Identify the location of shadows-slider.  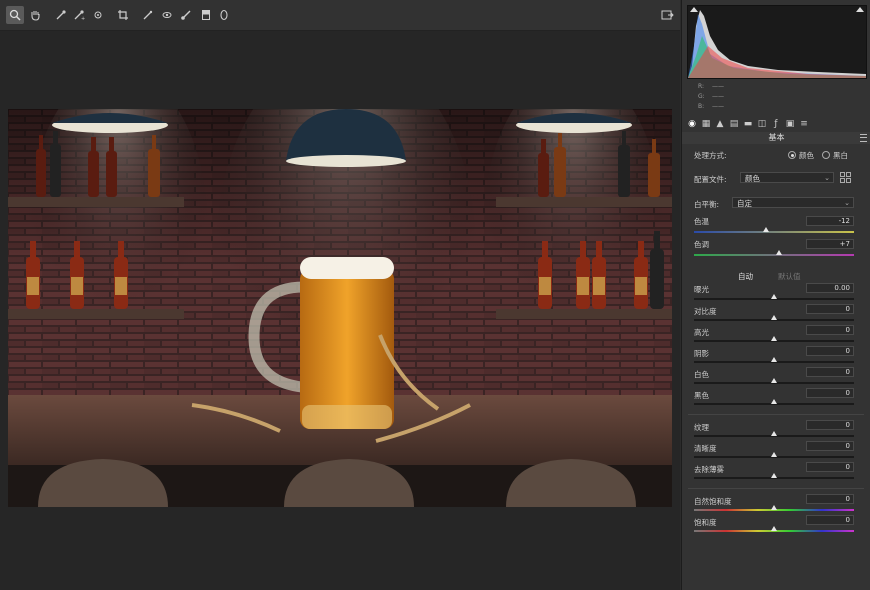
(774, 360).